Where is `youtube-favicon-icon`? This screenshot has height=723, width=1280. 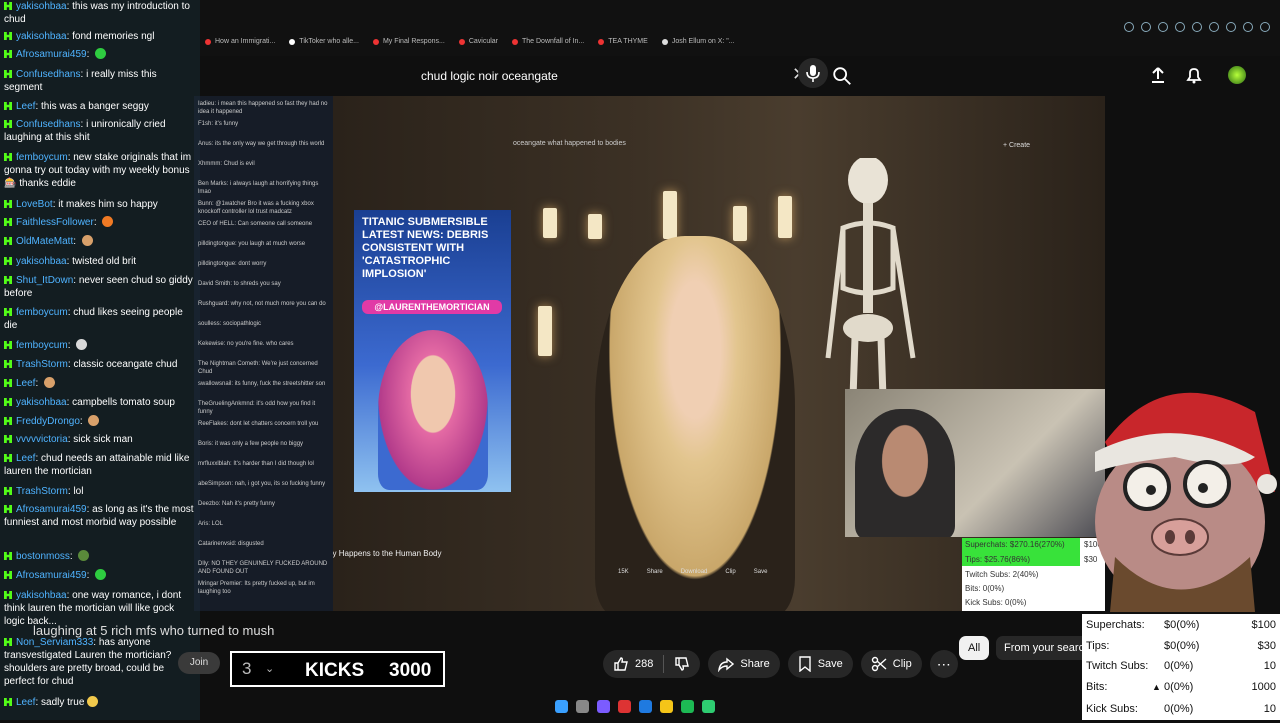
youtube-favicon-icon is located at coordinates (208, 41).